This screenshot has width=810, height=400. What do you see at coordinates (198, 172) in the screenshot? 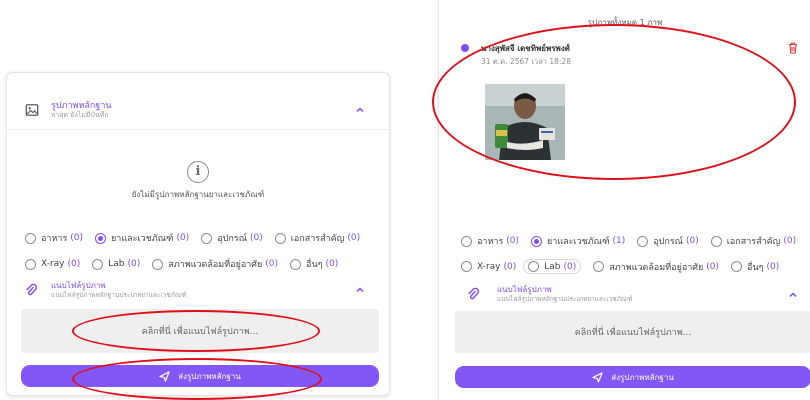
I see `info-icon: i` at bounding box center [198, 172].